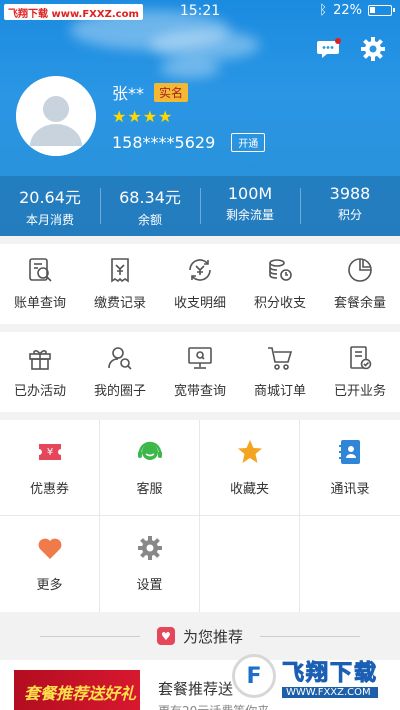  I want to click on contacts-icon, so click(349, 452).